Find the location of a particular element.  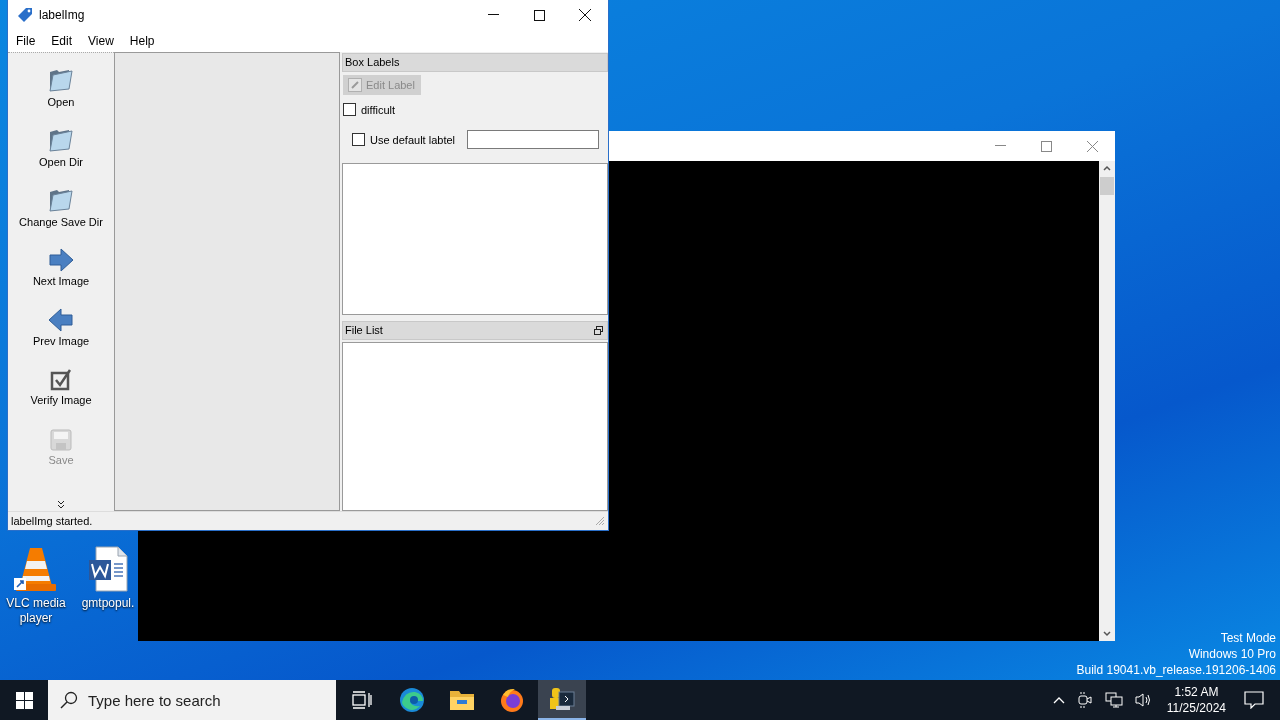

label-list is located at coordinates (475, 239).